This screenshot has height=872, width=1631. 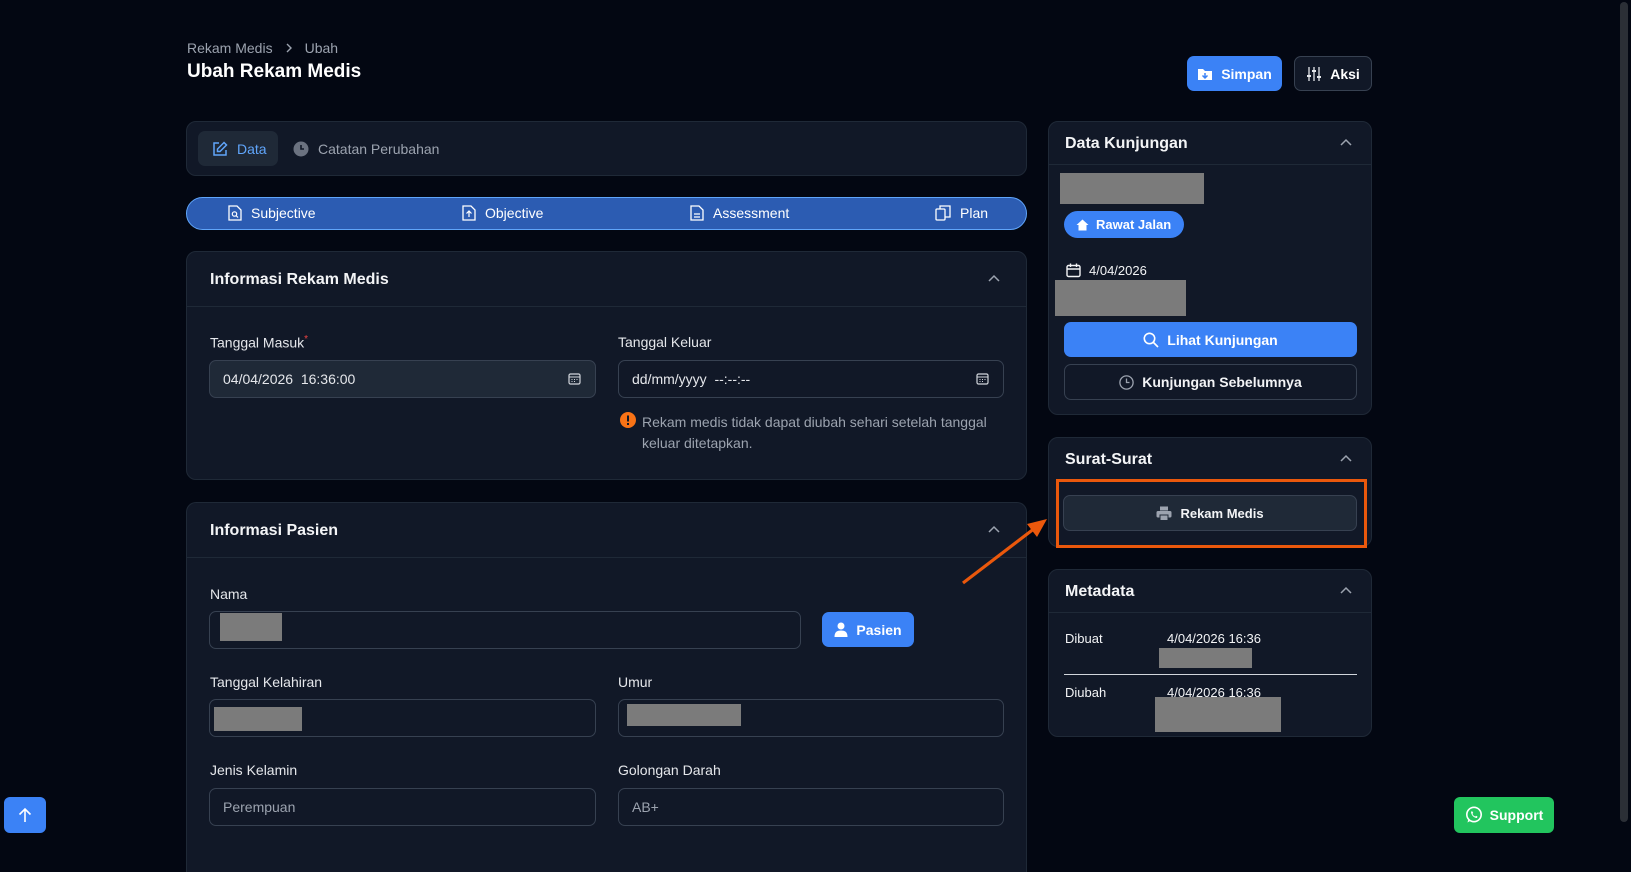 I want to click on search-icon, so click(x=1151, y=340).